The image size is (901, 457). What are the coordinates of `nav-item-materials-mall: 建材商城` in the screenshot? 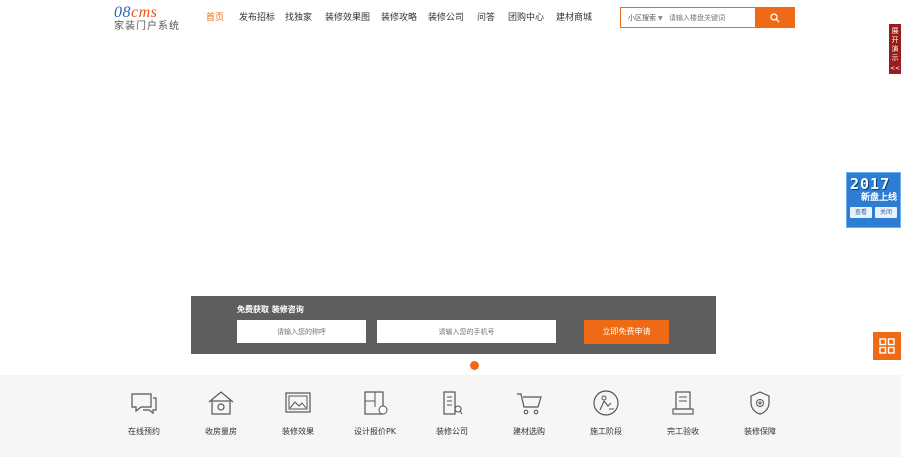 It's located at (576, 18).